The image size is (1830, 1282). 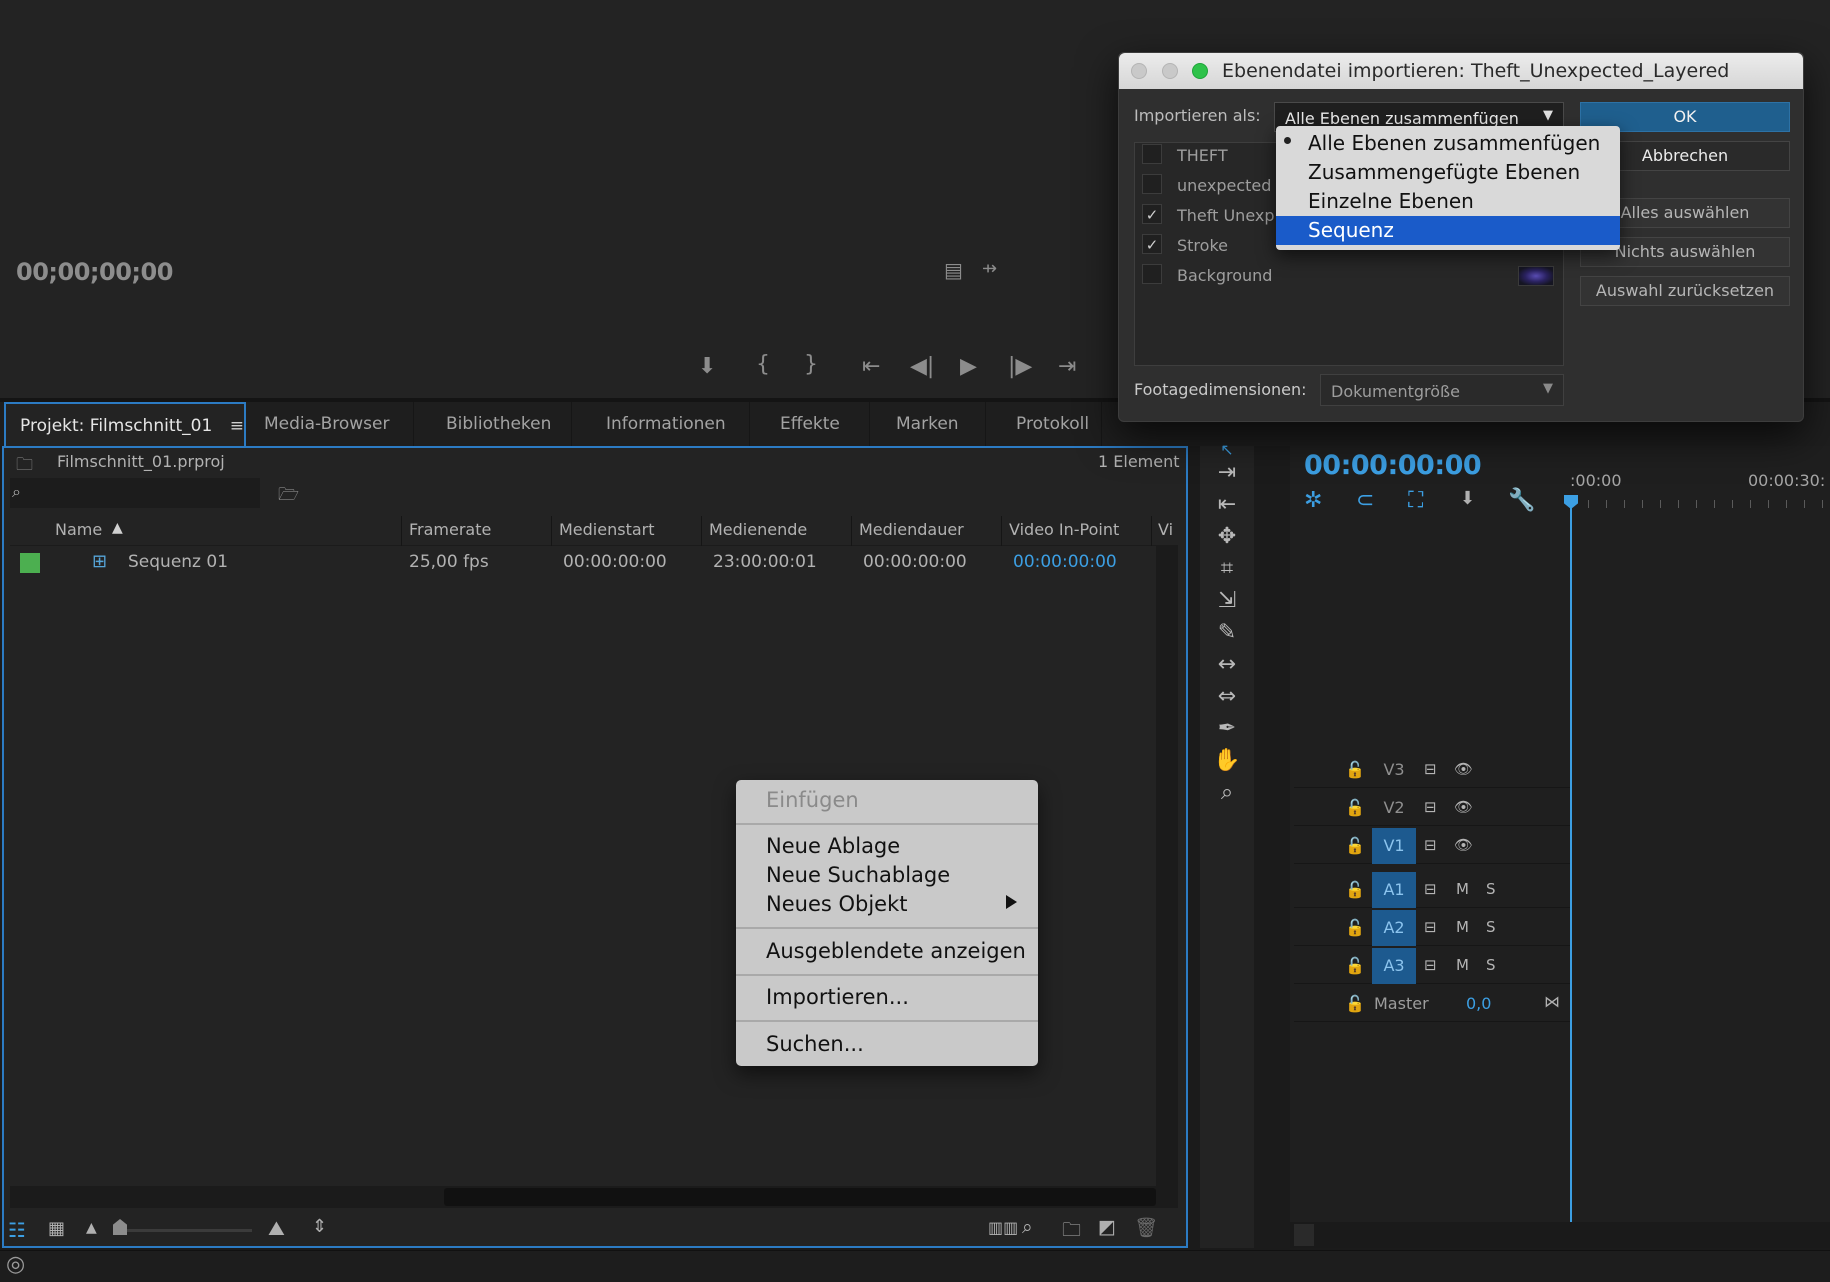 I want to click on linked-selection-icon: ⛶, so click(x=1415, y=500).